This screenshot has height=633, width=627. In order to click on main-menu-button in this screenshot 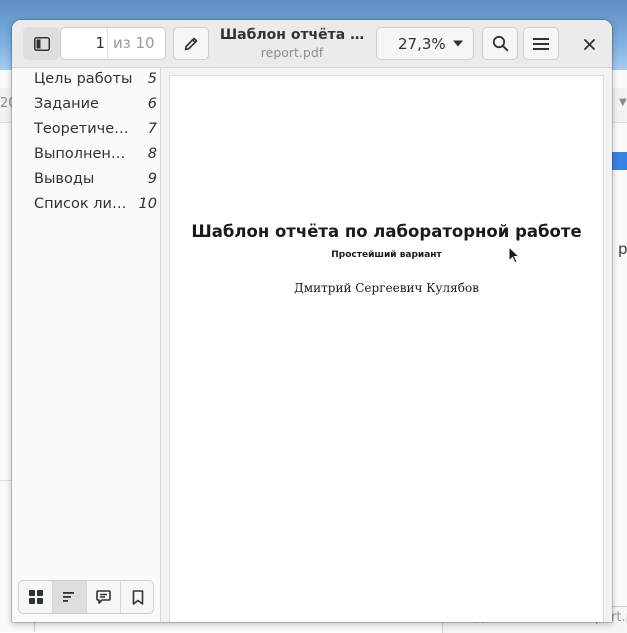, I will do `click(541, 43)`.